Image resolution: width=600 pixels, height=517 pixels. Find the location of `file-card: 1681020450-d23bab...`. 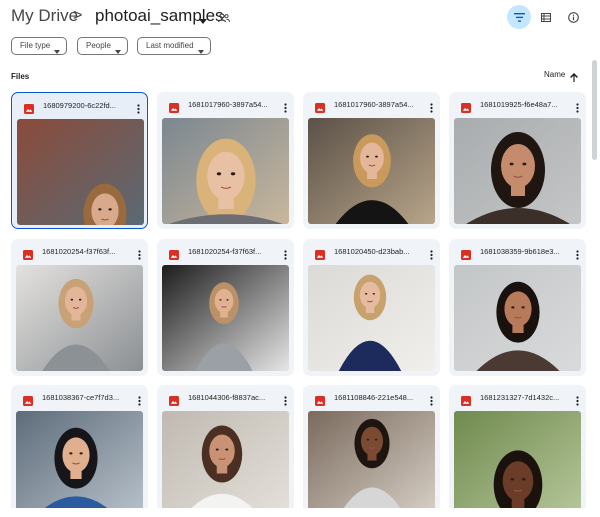

file-card: 1681020450-d23bab... is located at coordinates (371, 307).